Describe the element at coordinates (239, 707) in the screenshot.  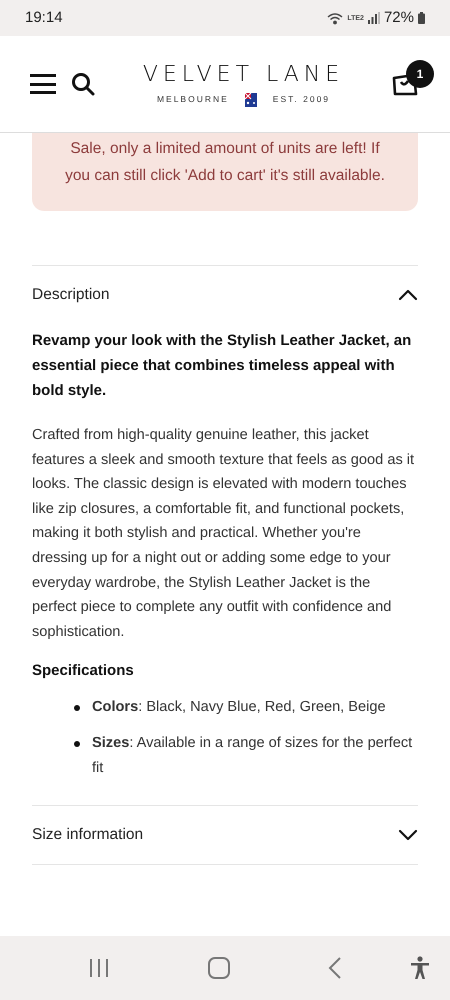
I see `spec-item: Colors: Black, Navy Blue, Red, Green, Beige` at that location.